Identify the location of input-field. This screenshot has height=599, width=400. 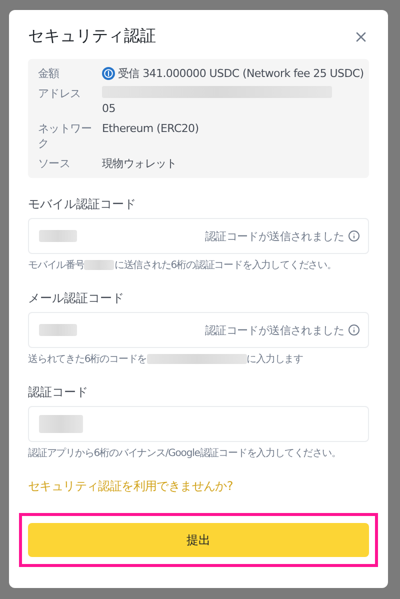
(198, 424).